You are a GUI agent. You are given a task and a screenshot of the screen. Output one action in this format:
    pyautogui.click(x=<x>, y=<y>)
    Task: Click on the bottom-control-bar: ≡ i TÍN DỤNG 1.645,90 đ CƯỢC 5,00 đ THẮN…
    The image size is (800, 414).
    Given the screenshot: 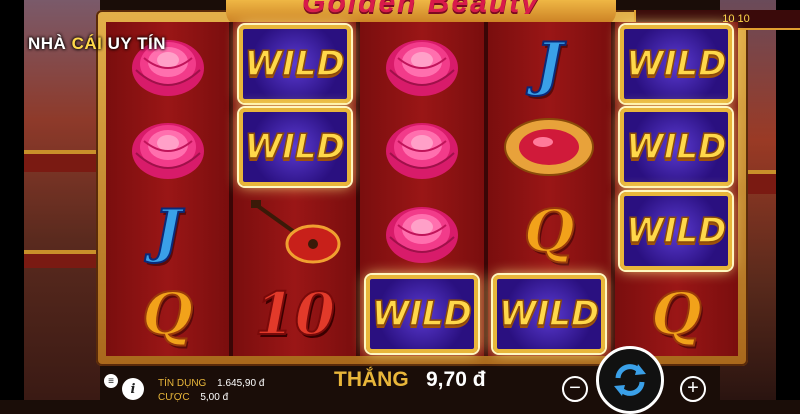 What is the action you would take?
    pyautogui.click(x=436, y=380)
    